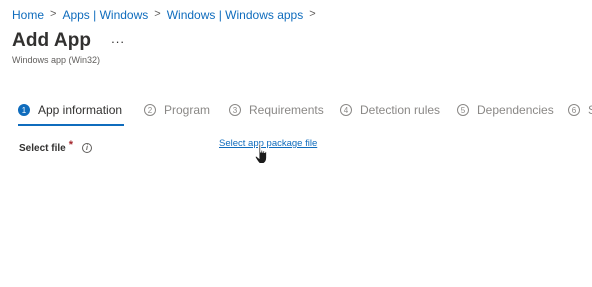  I want to click on step-requirements: 3 Requirements, so click(276, 110).